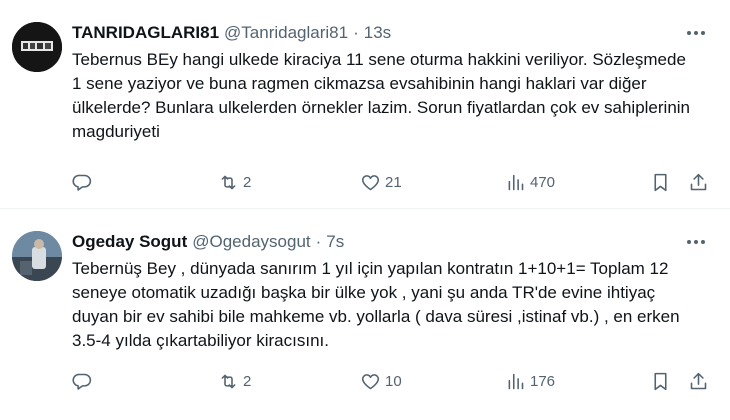  Describe the element at coordinates (335, 242) in the screenshot. I see `timestamp: 7s` at that location.